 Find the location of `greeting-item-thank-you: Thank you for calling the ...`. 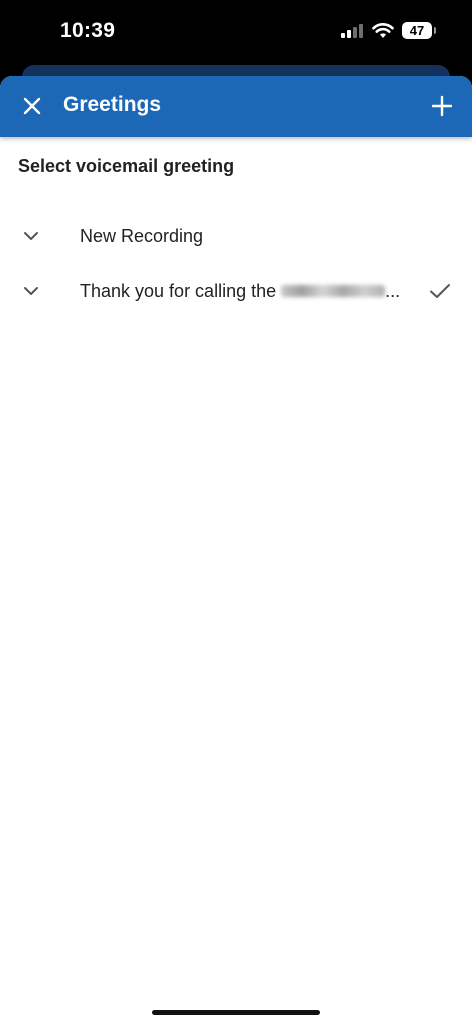

greeting-item-thank-you: Thank you for calling the ... is located at coordinates (236, 291).